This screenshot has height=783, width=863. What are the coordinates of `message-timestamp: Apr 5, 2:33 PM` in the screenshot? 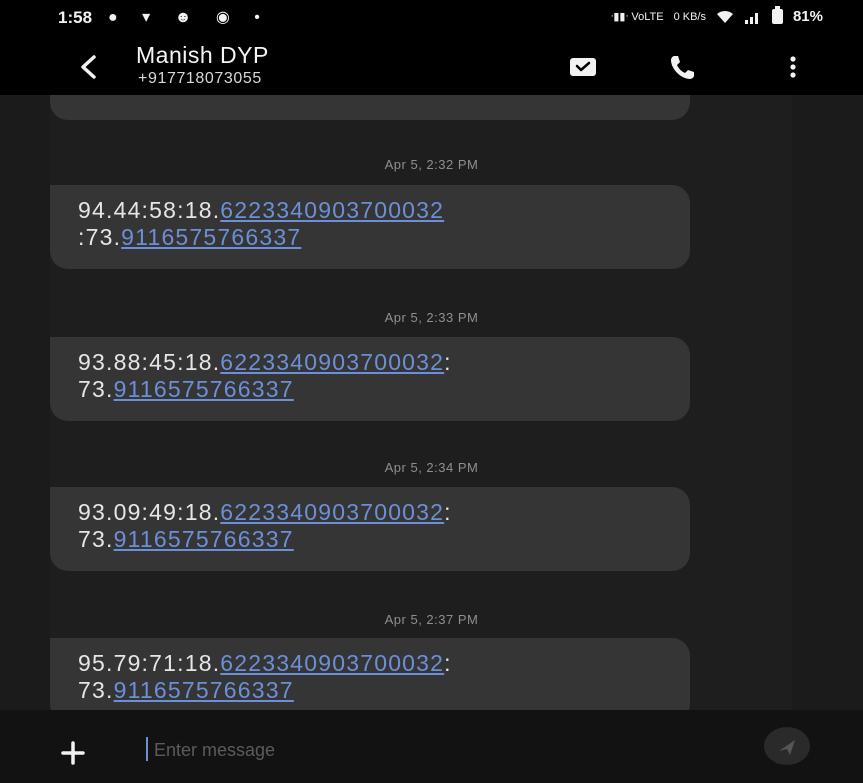 It's located at (431, 317).